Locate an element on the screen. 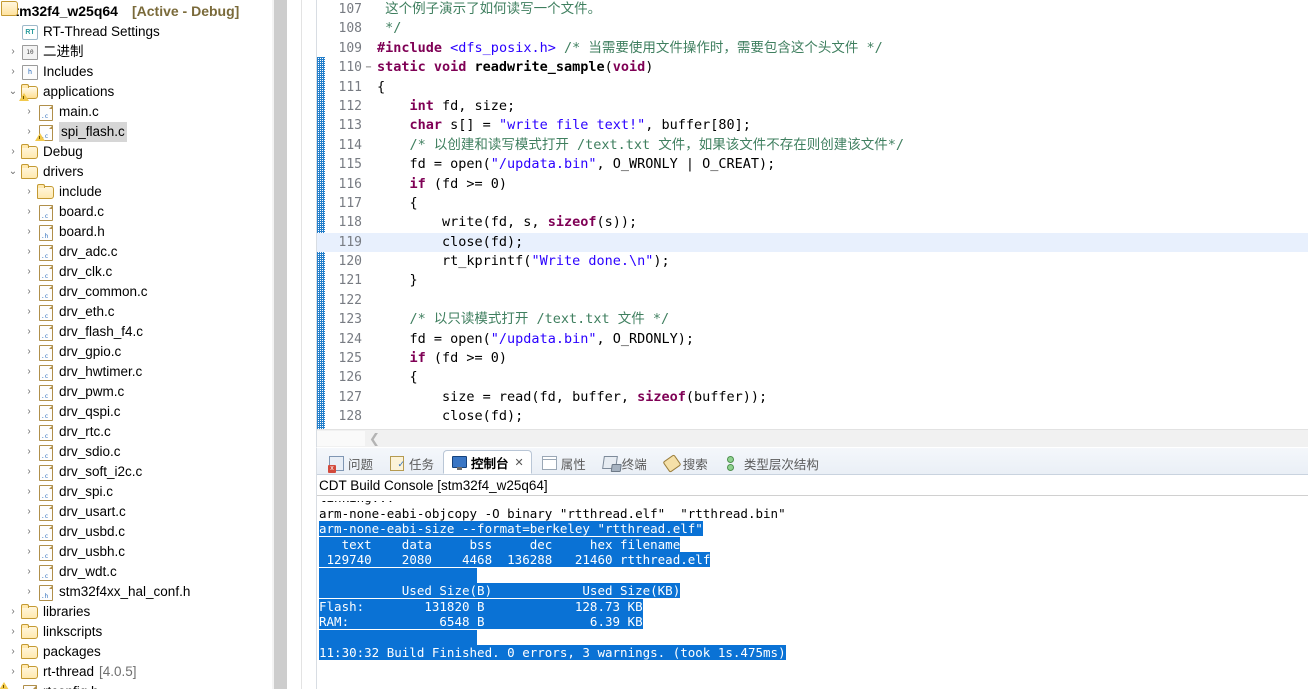 The image size is (1308, 689). tree-item-drv-pwm-c: › .c drv_pwm.c is located at coordinates (143, 392).